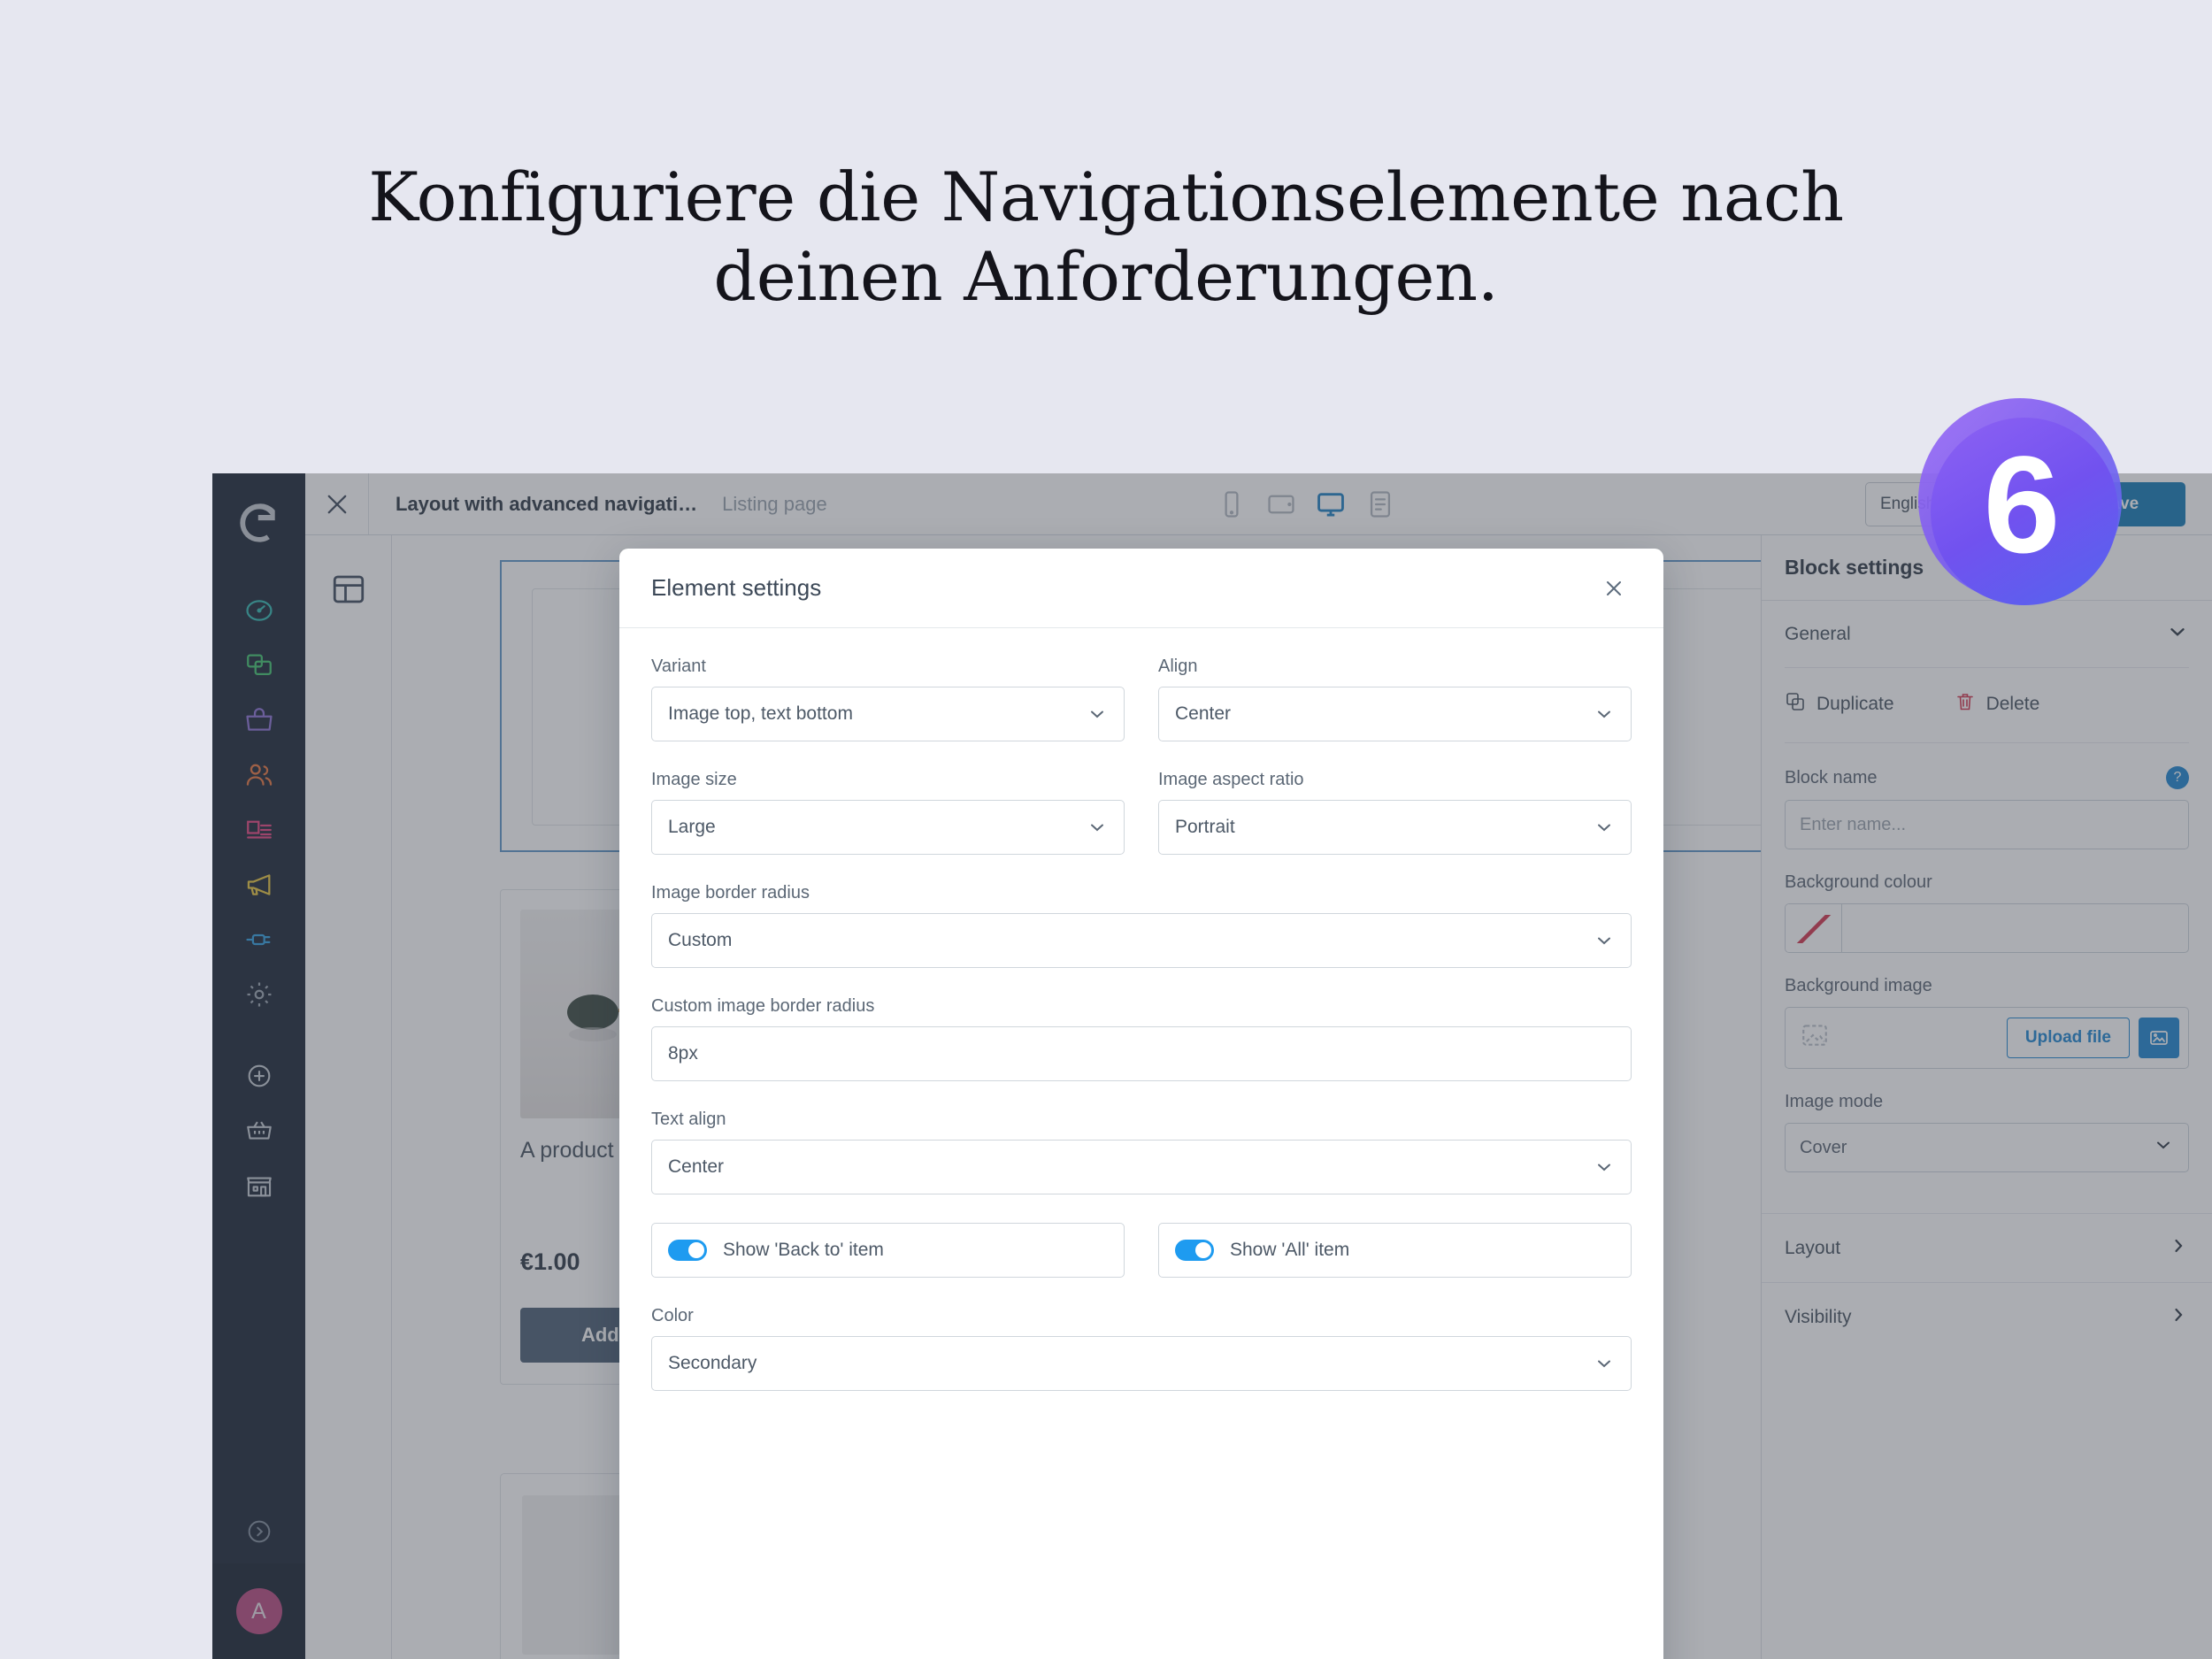 The image size is (2212, 1659). I want to click on background-colour-label: Background colour, so click(1858, 882).